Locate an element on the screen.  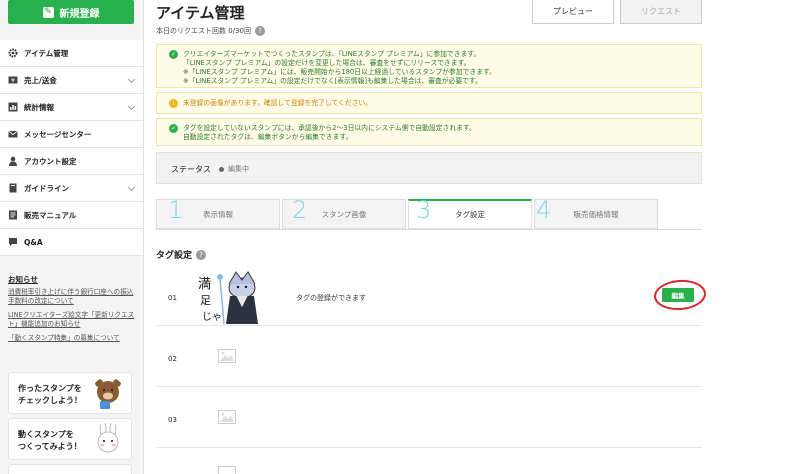
warning-alert: ! 未登録の画像があります。確認して登録を完了してください。 is located at coordinates (429, 103).